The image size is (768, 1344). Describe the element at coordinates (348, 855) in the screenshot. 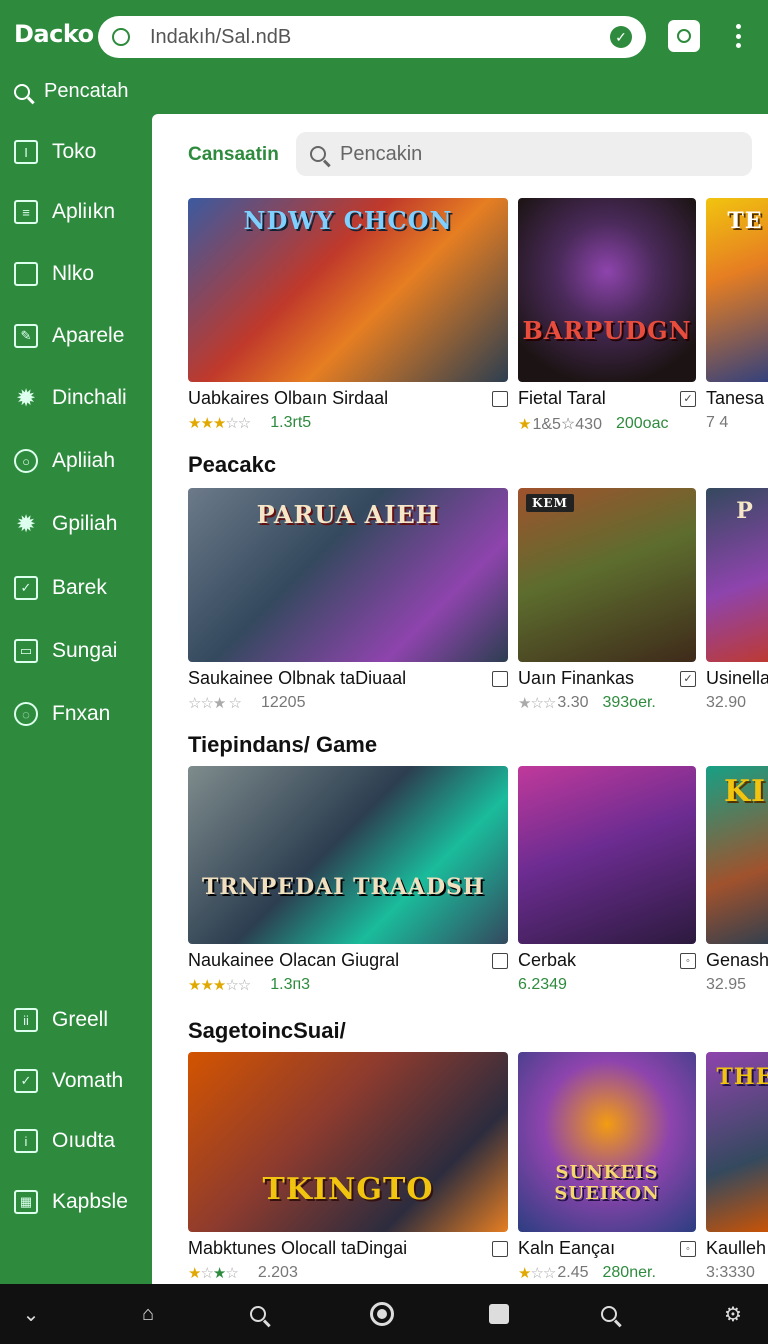

I see `game-thumbnail: TRNPEDAI TRAADSH` at that location.